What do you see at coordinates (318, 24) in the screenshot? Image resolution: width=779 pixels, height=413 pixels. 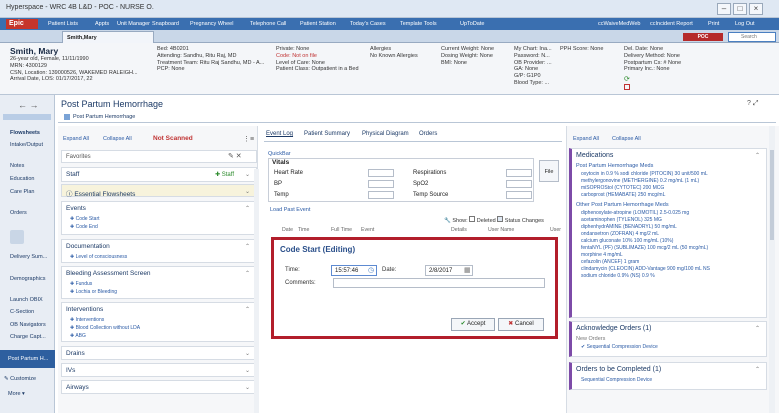 I see `menu-patient-station: Patient Station` at bounding box center [318, 24].